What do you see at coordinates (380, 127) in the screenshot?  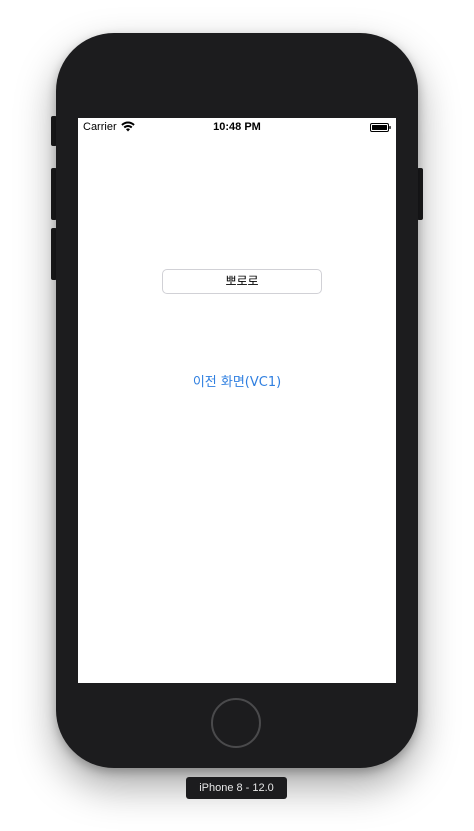 I see `battery-icon` at bounding box center [380, 127].